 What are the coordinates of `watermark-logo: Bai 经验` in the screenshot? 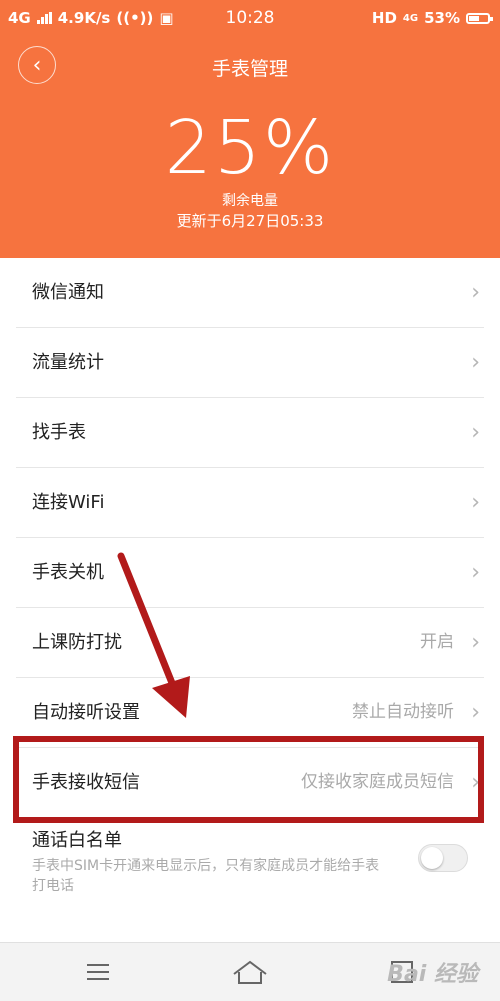 It's located at (432, 974).